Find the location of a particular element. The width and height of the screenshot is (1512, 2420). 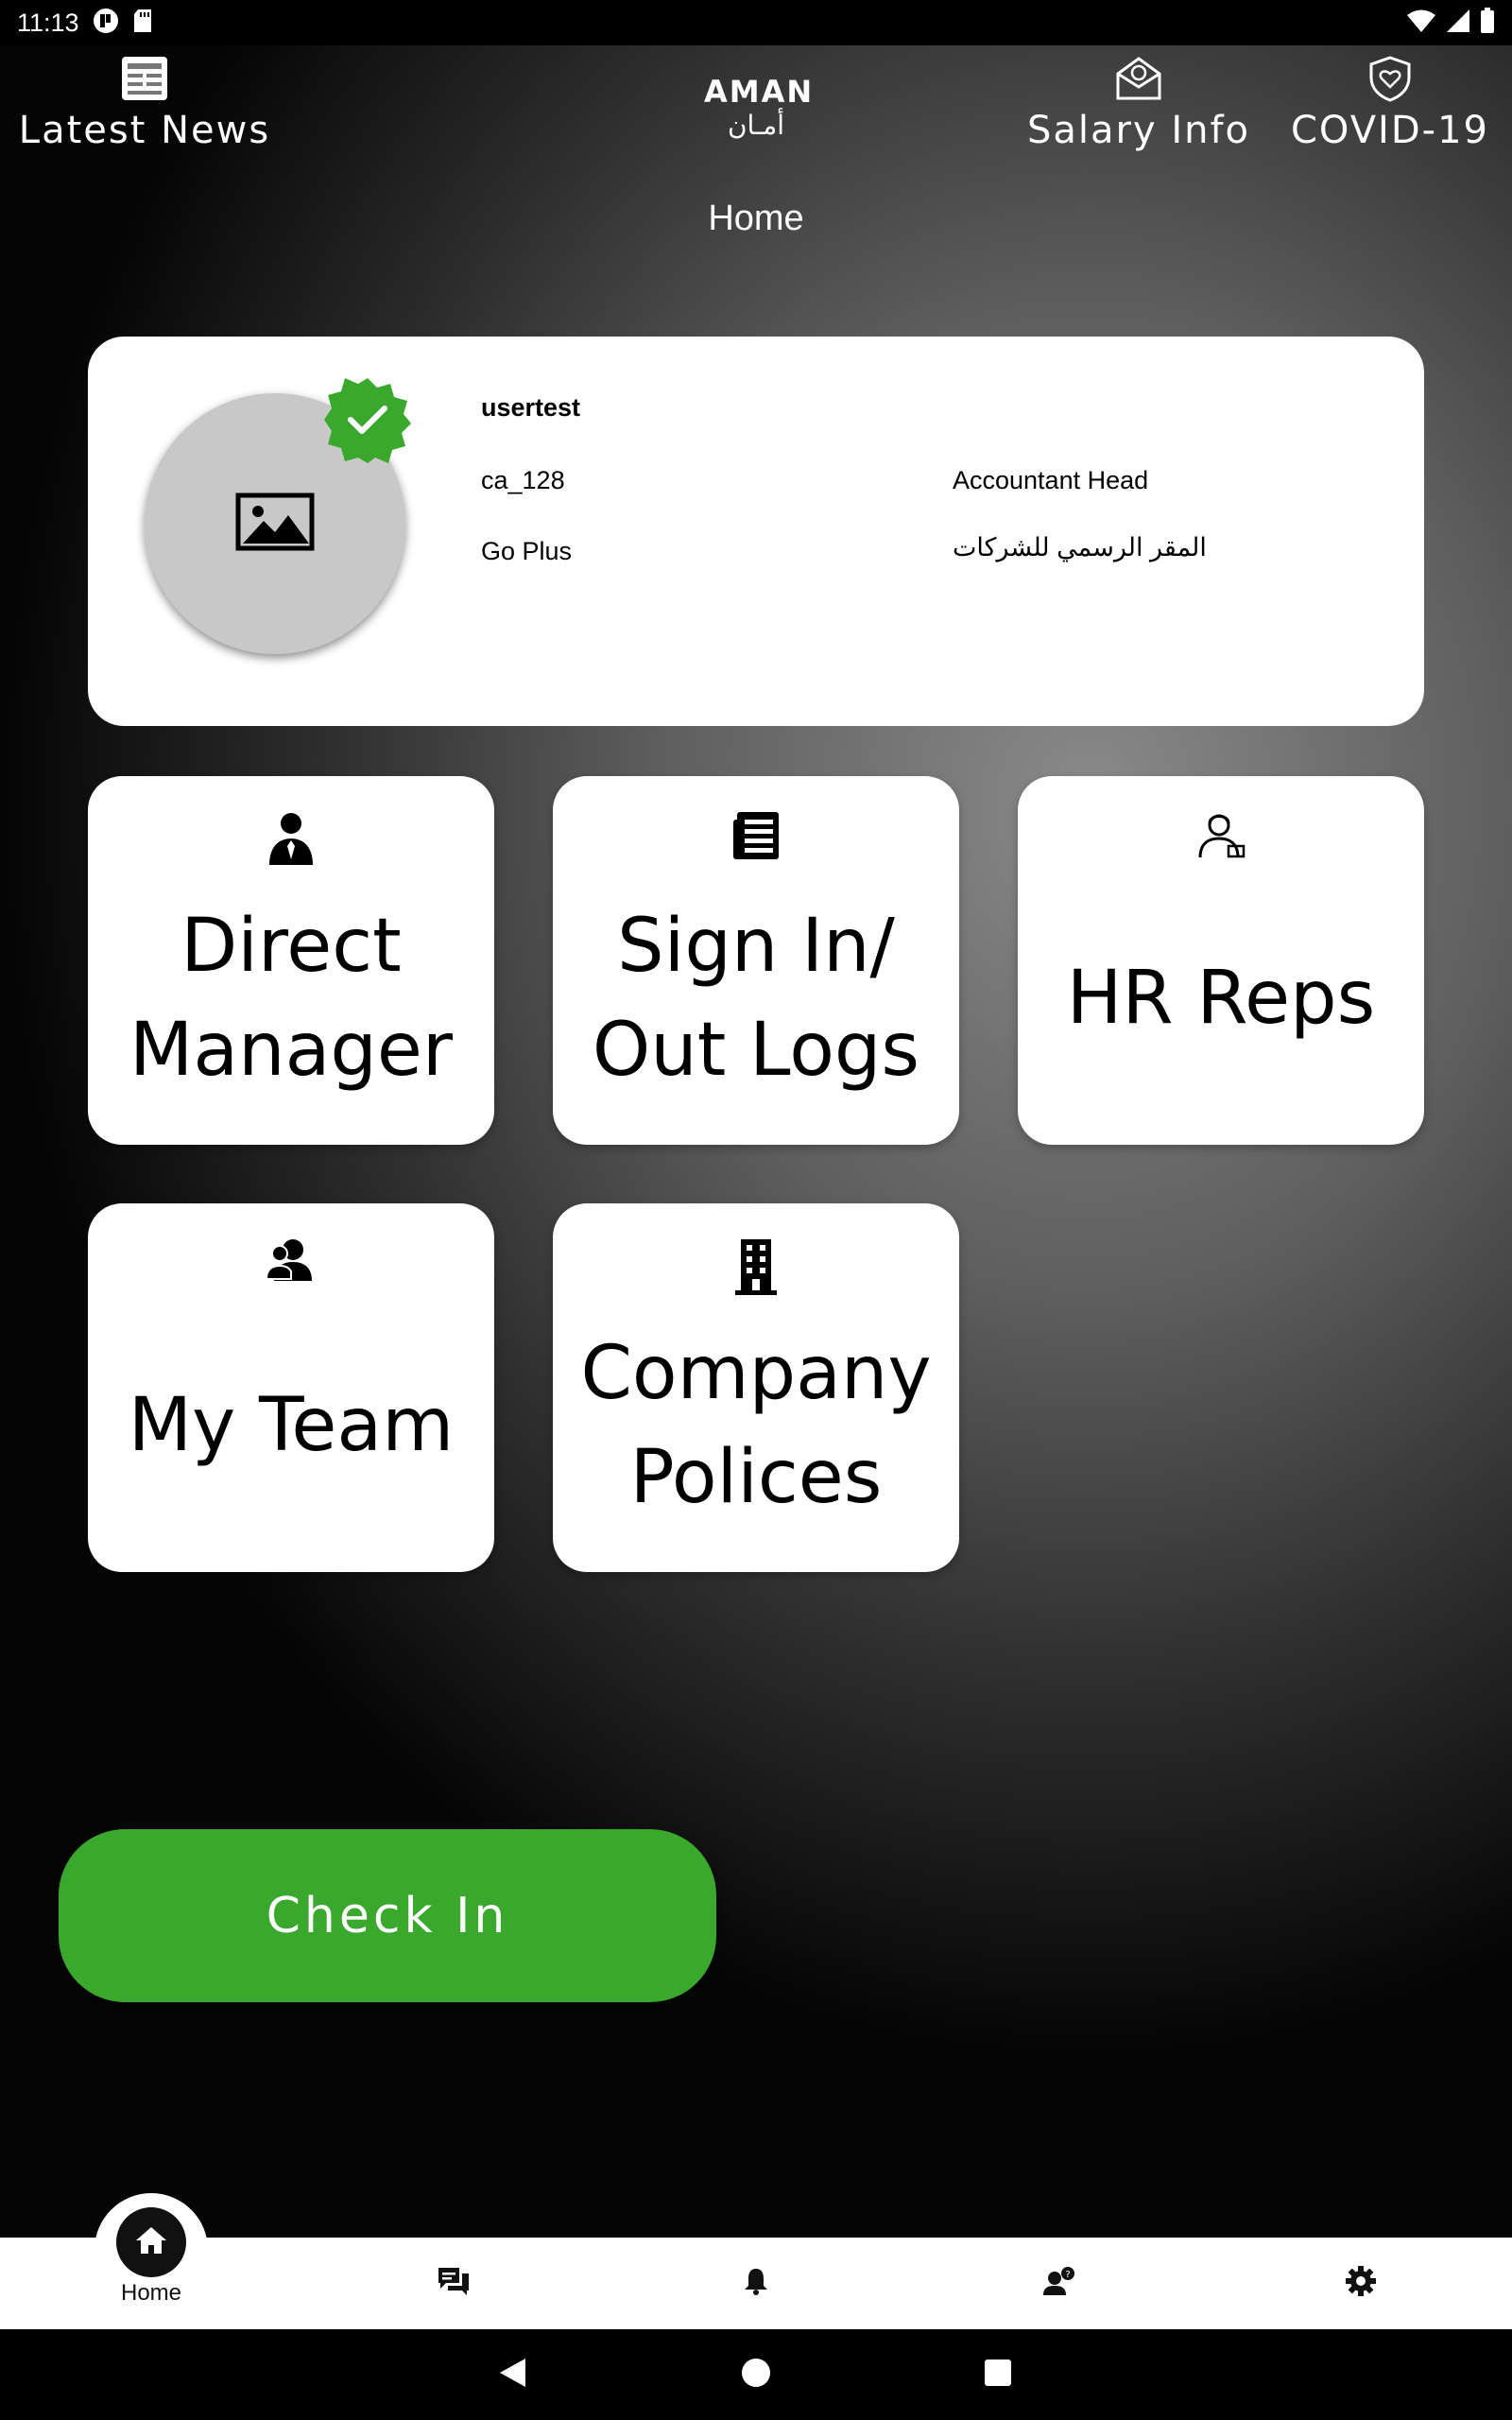

document-list-icon is located at coordinates (756, 838).